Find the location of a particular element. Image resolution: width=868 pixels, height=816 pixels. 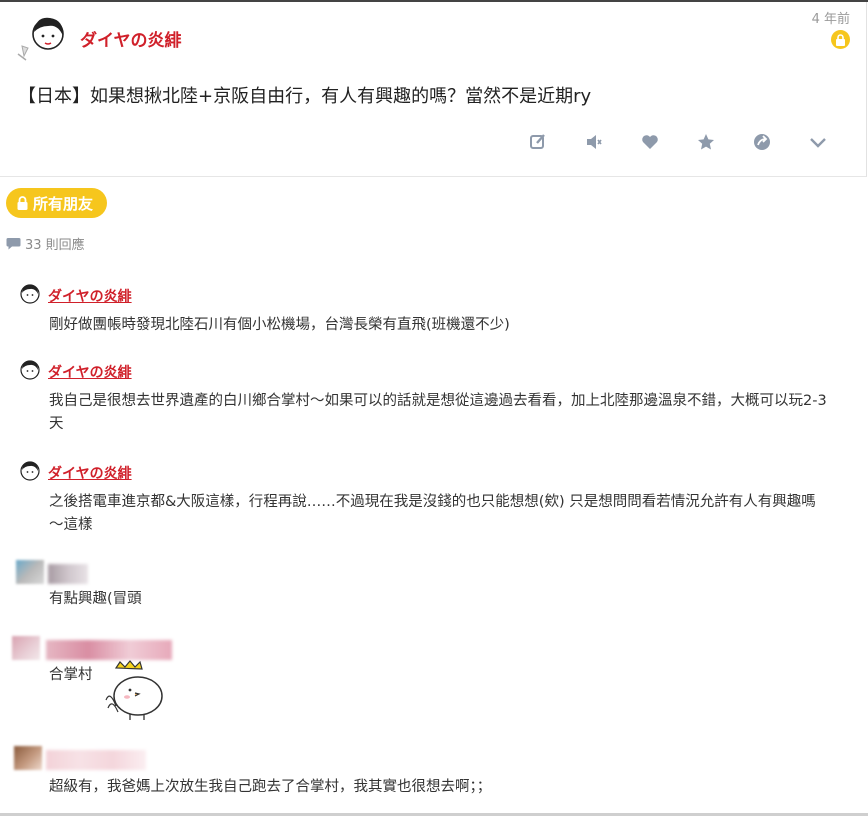

post-author-name: ダイヤの炎緋 is located at coordinates (131, 38).